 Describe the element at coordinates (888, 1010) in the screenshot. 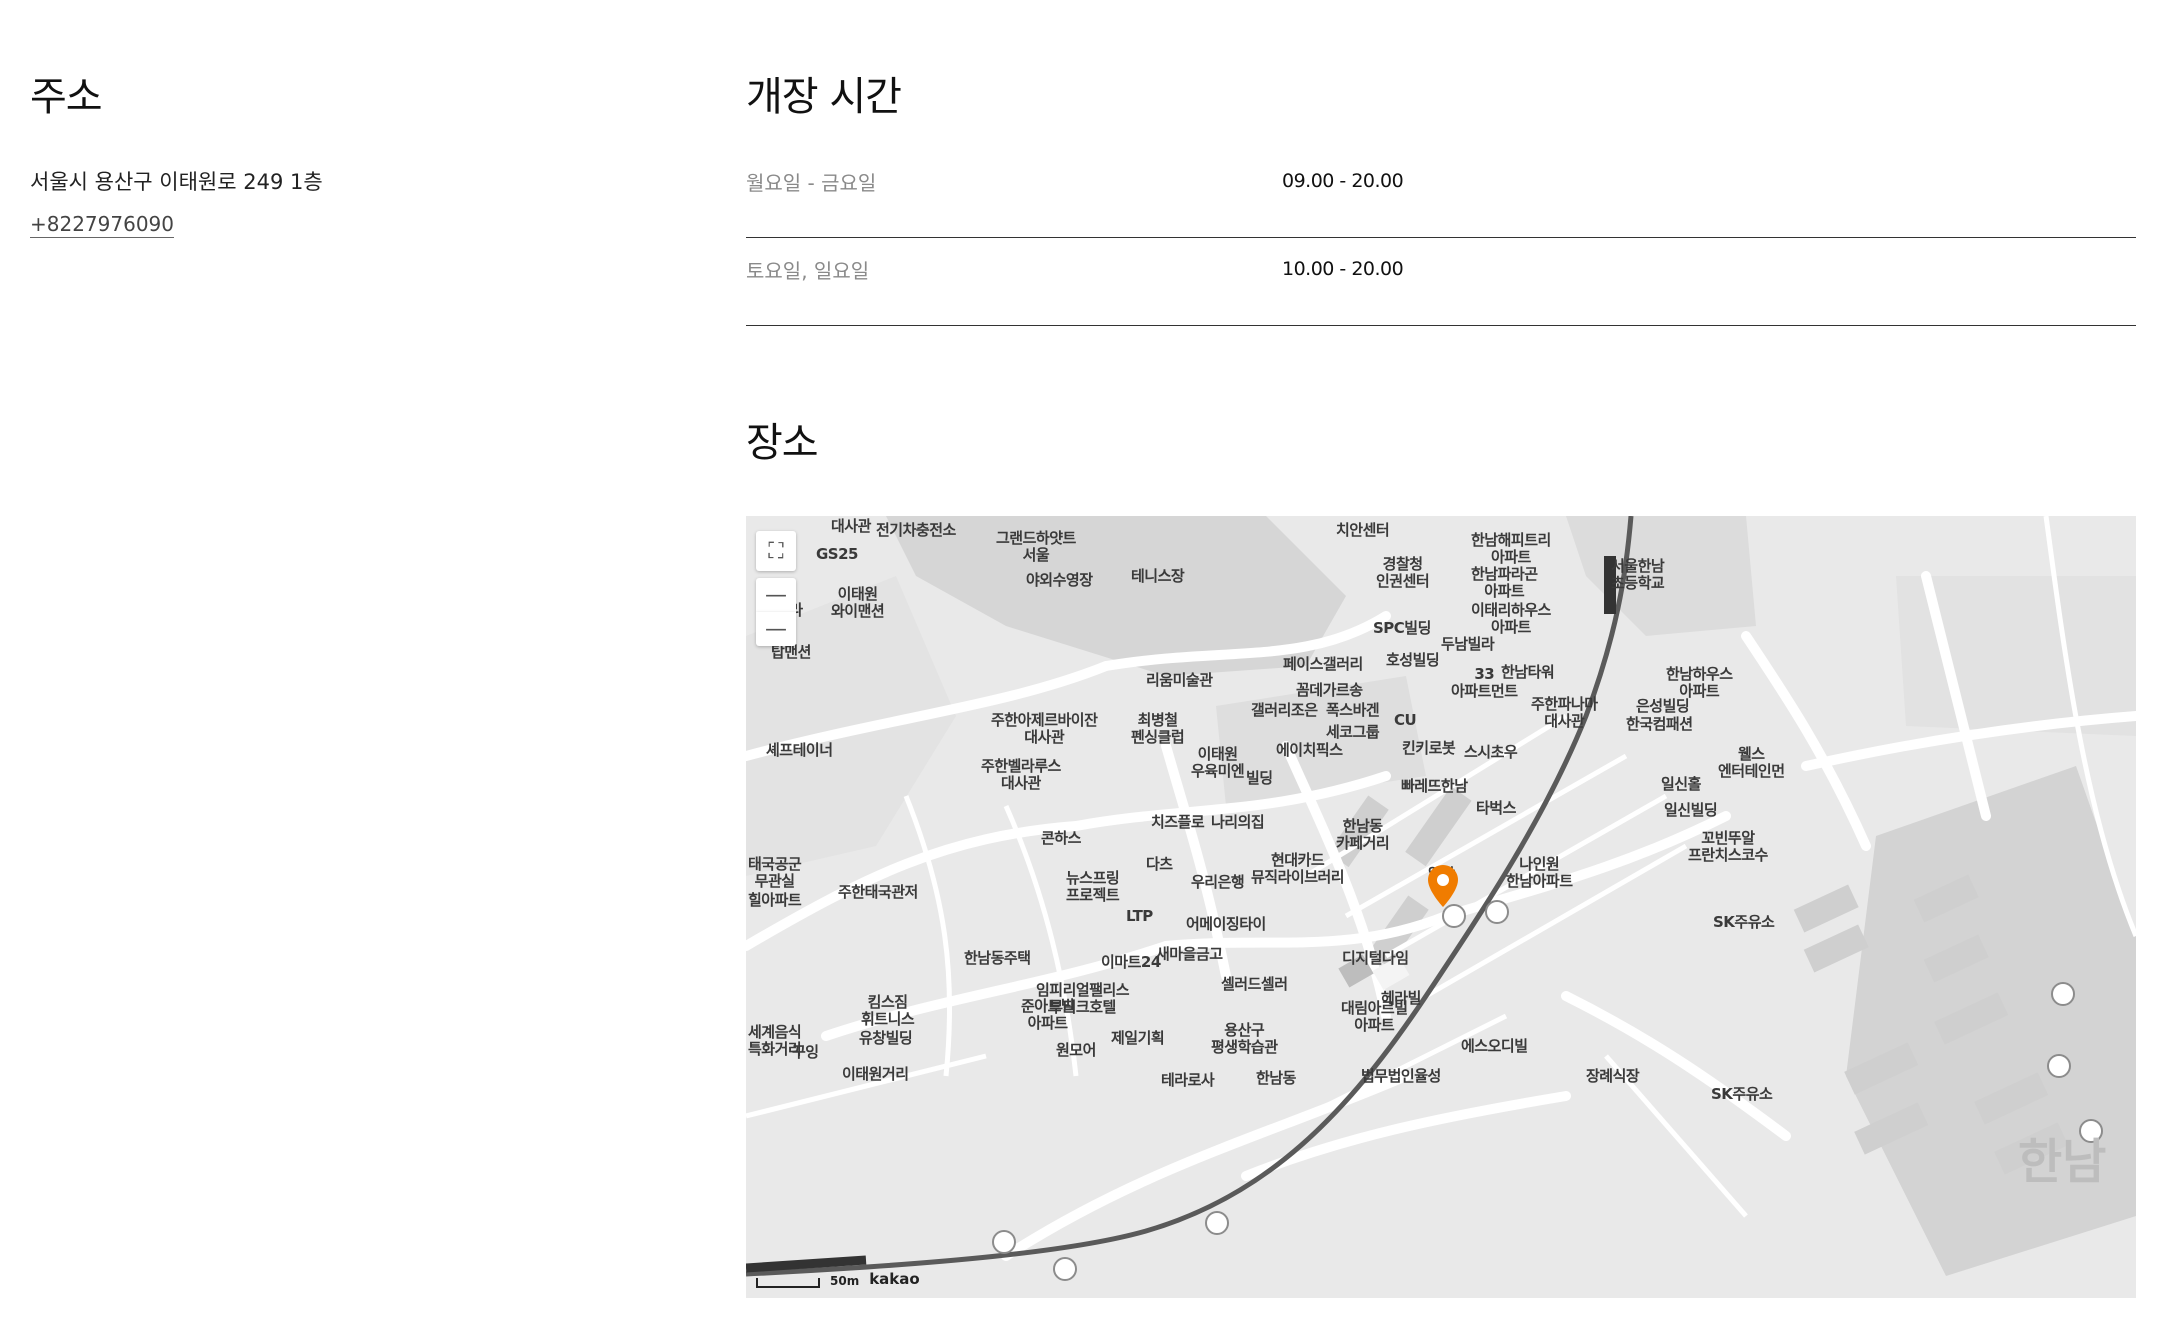

I see `map-place-label: 킴스짐 휘트니스` at that location.